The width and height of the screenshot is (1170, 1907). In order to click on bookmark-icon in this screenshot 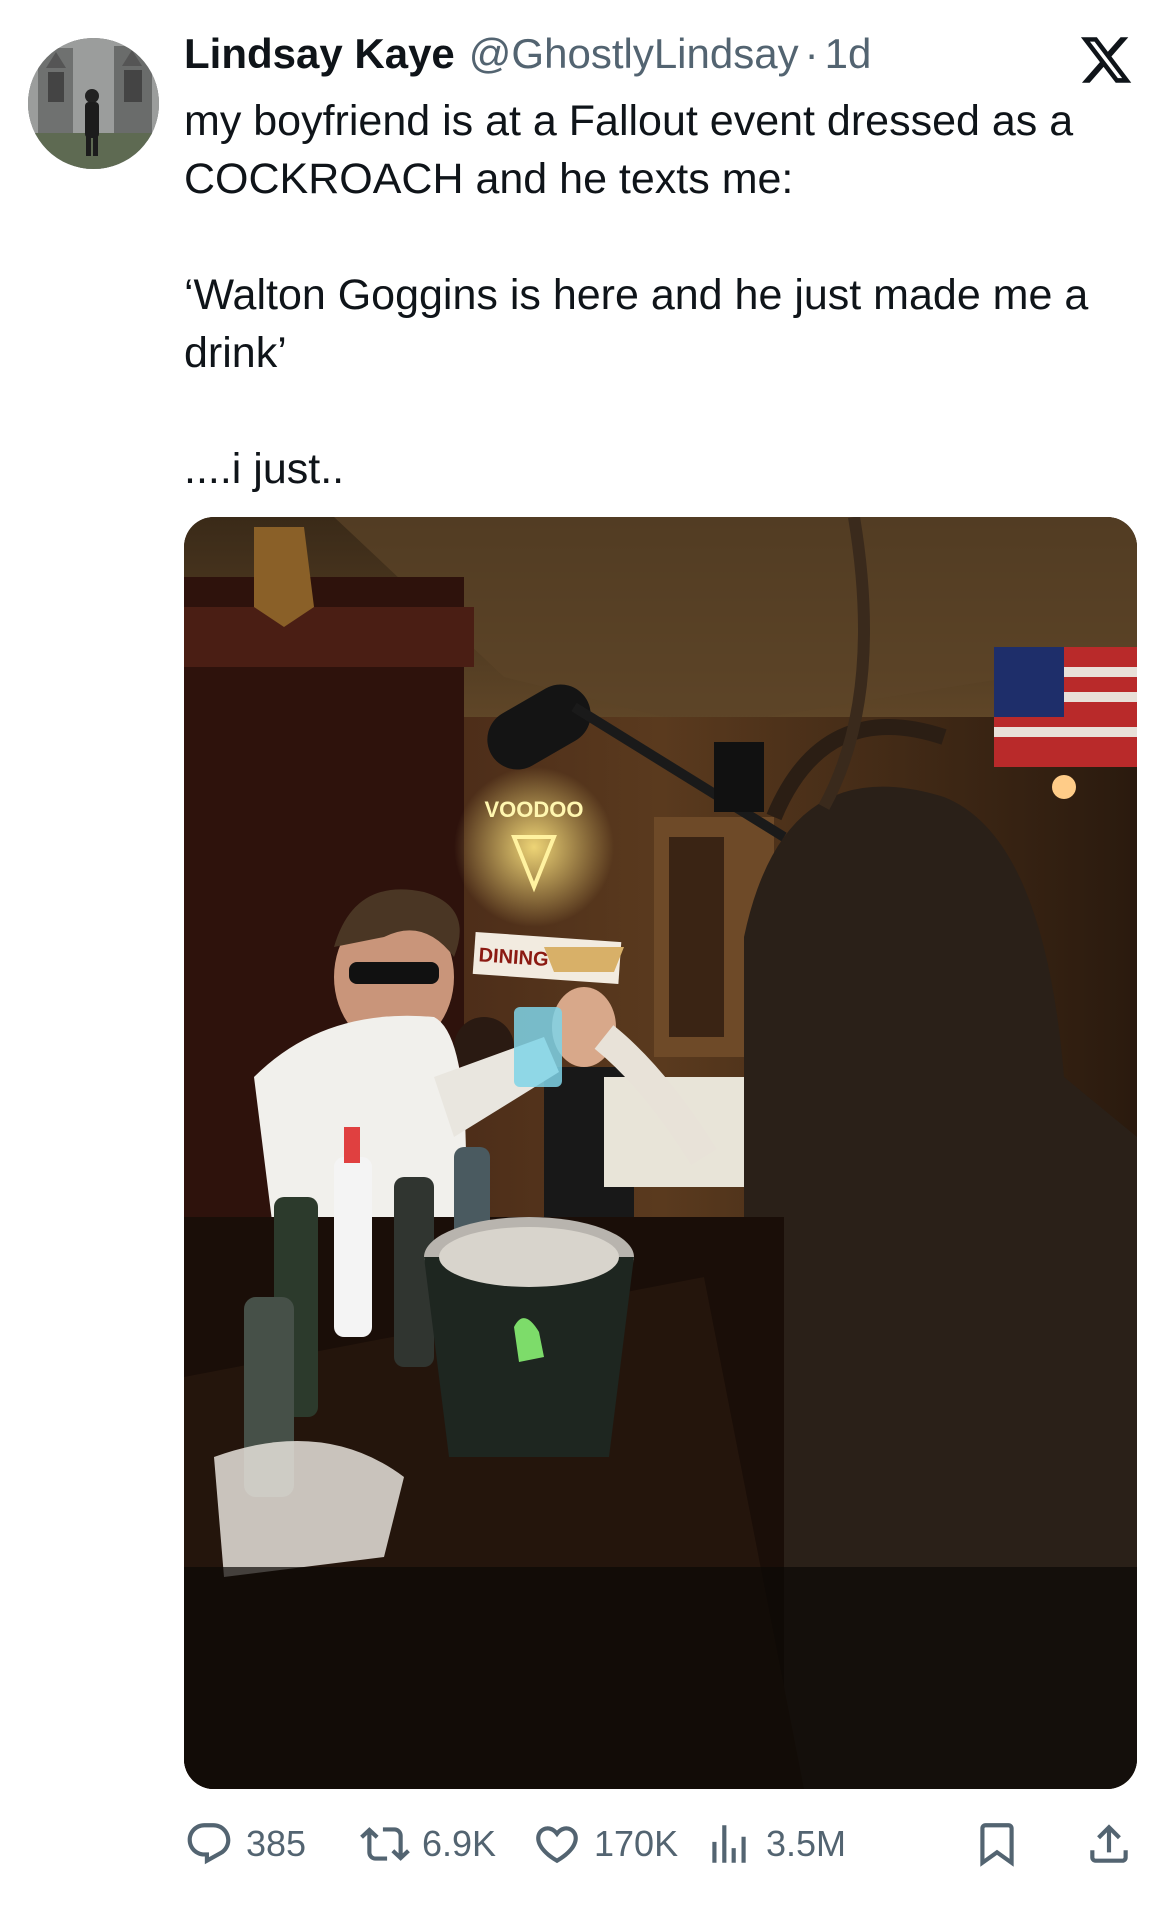, I will do `click(997, 1845)`.